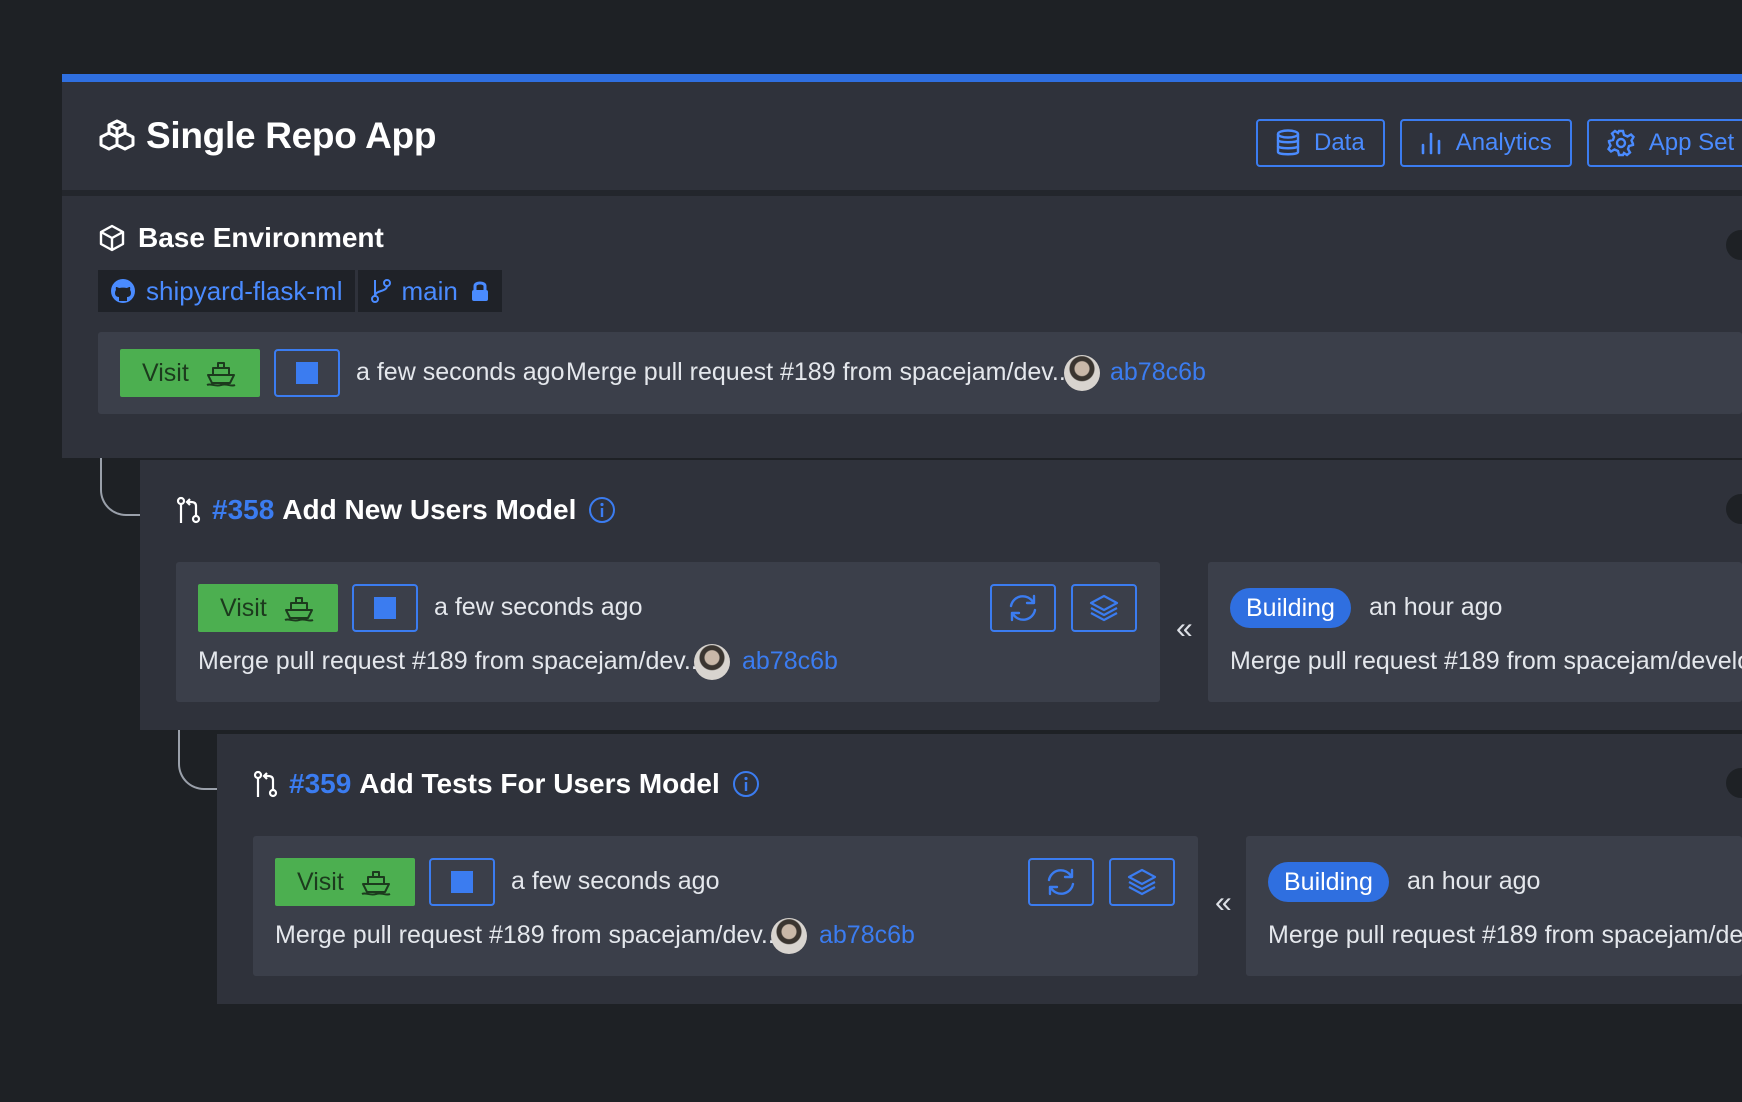 Image resolution: width=1742 pixels, height=1102 pixels. I want to click on app-settings-button-label: App Set, so click(1691, 142).